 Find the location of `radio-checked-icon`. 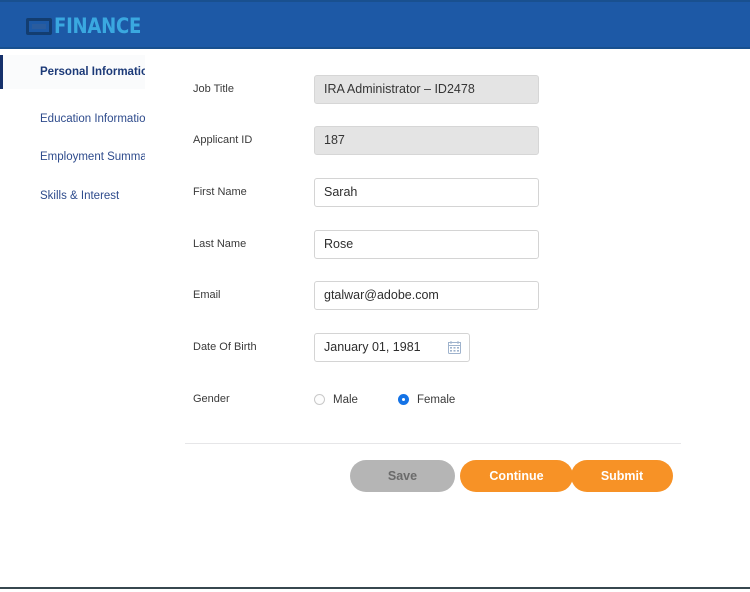

radio-checked-icon is located at coordinates (403, 399).